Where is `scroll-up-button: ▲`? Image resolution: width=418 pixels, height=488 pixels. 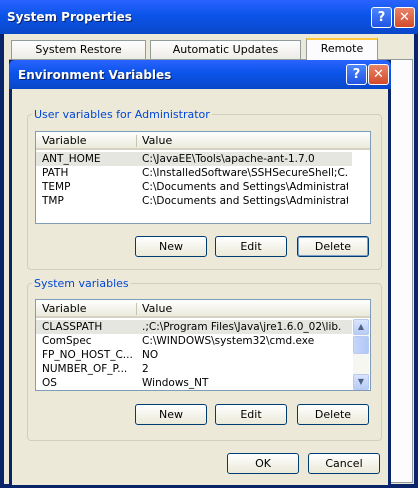
scroll-up-button: ▲ is located at coordinates (361, 327).